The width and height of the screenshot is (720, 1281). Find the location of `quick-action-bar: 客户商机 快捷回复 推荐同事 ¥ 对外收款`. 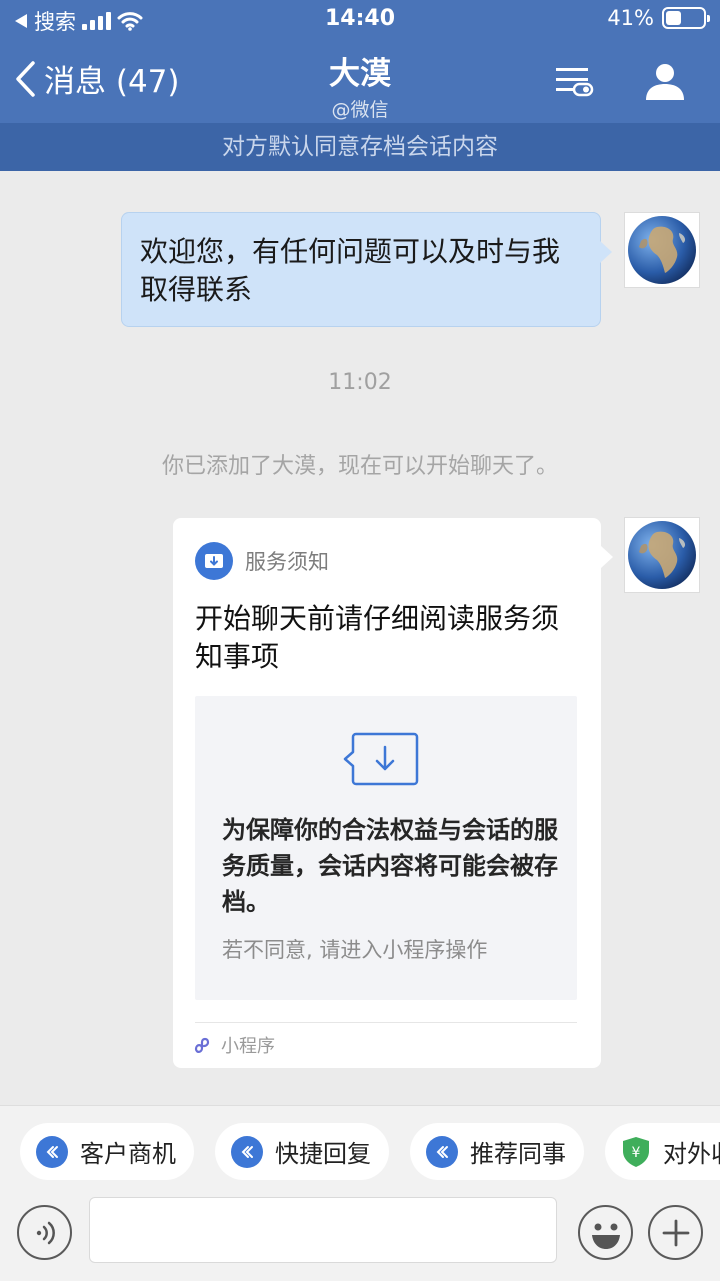

quick-action-bar: 客户商机 快捷回复 推荐同事 ¥ 对外收款 is located at coordinates (360, 1151).